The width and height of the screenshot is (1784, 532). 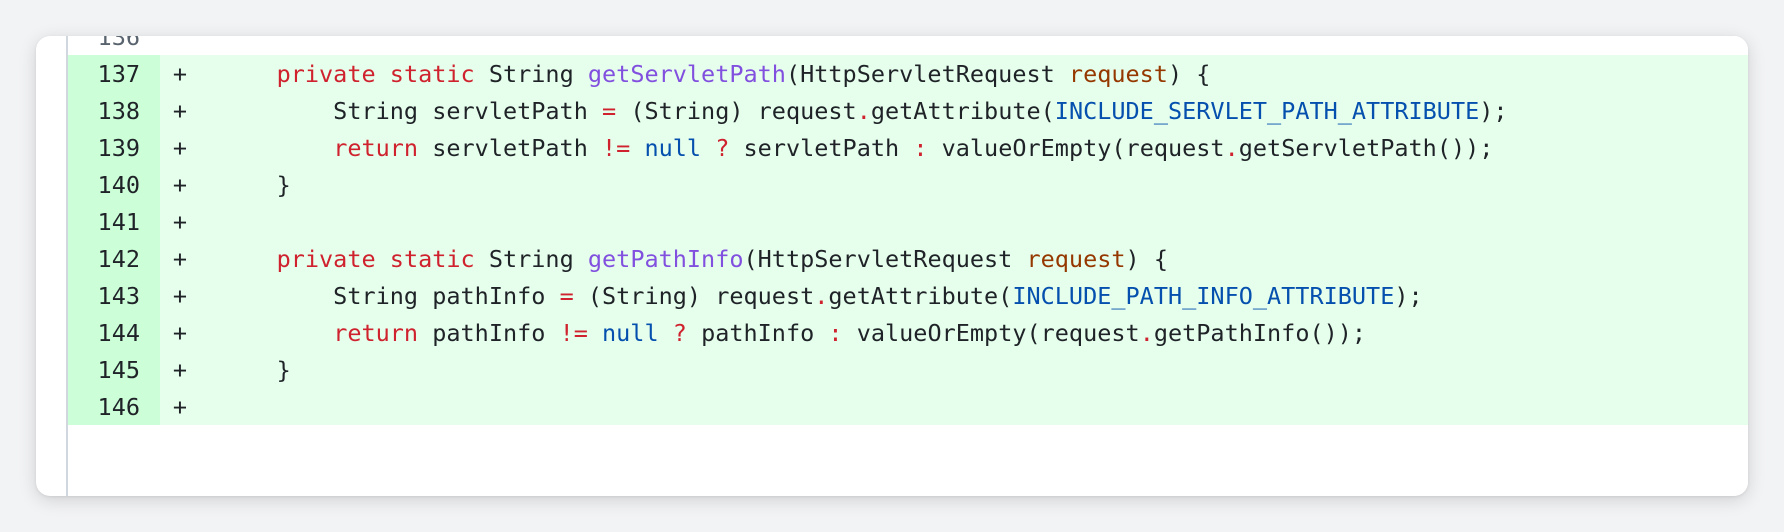 I want to click on code-token: getPathInfo());, so click(x=1260, y=332).